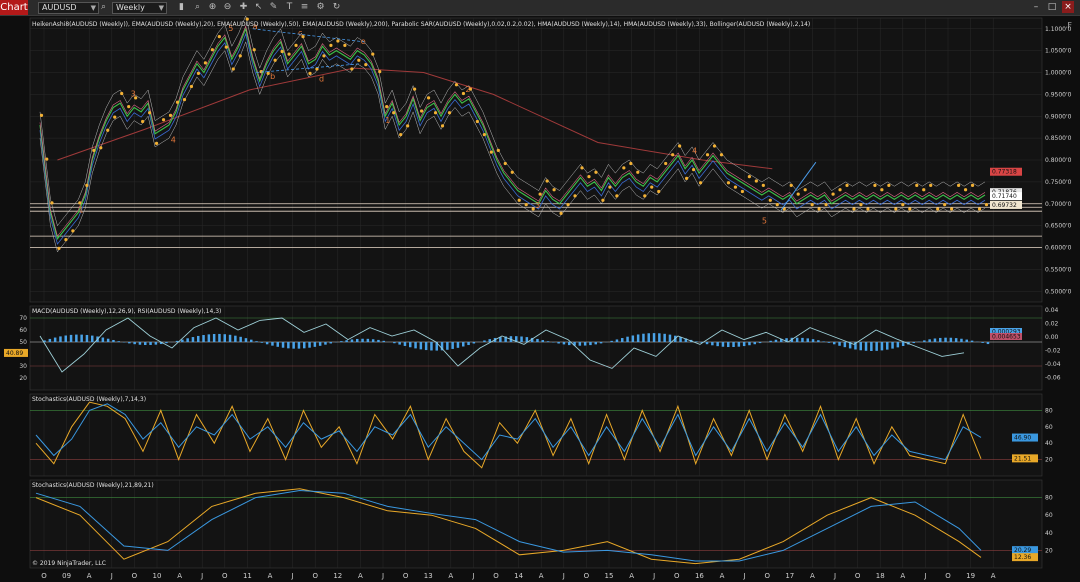  I want to click on text-icon: T, so click(289, 7).